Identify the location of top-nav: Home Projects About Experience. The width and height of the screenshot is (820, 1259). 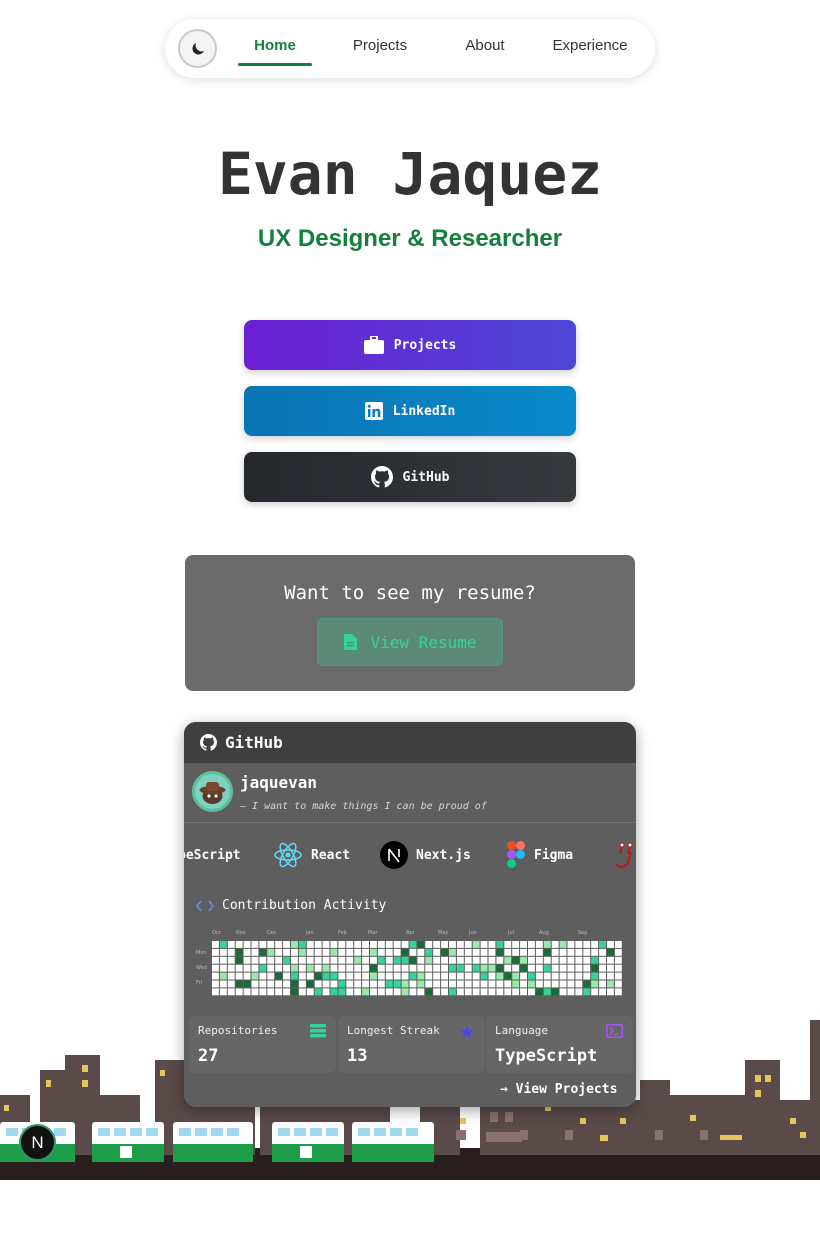
(410, 48).